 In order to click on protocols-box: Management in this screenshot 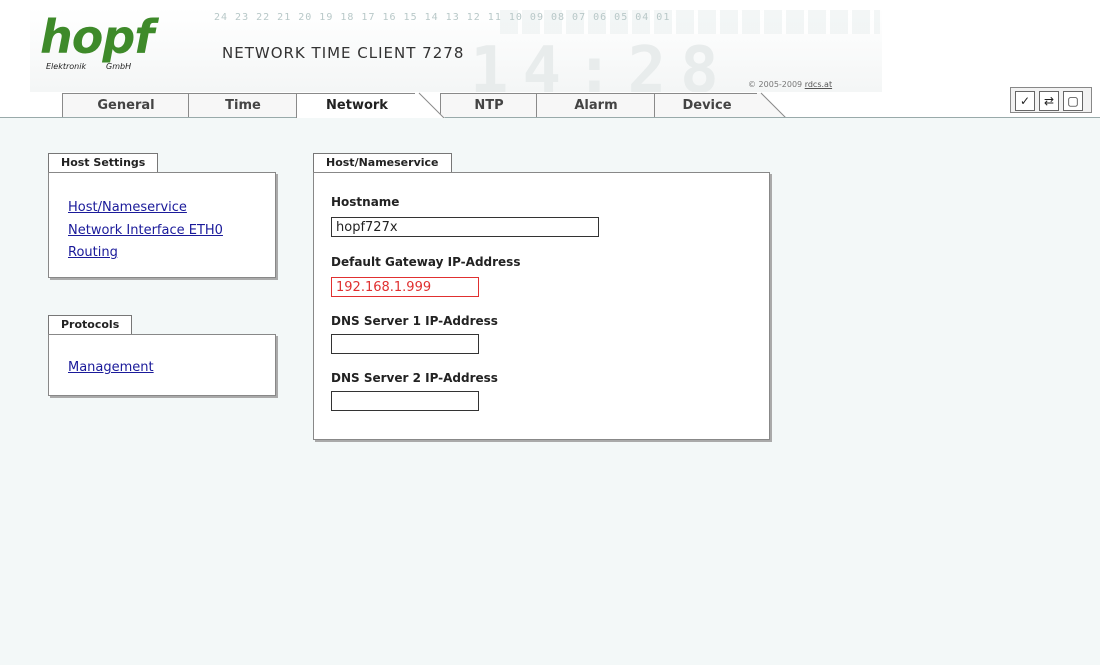, I will do `click(162, 365)`.